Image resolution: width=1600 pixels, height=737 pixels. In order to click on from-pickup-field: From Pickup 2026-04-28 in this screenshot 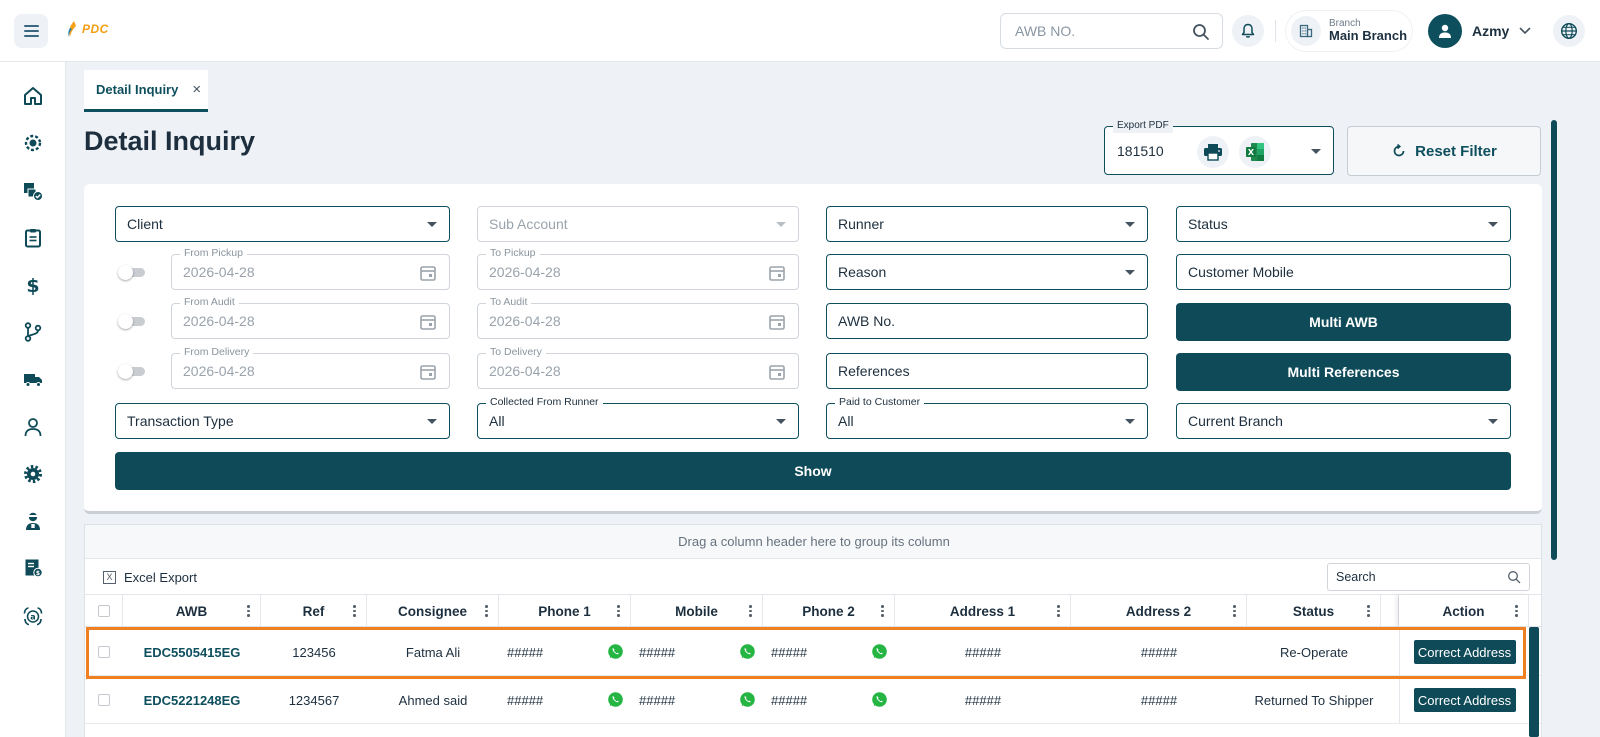, I will do `click(310, 268)`.